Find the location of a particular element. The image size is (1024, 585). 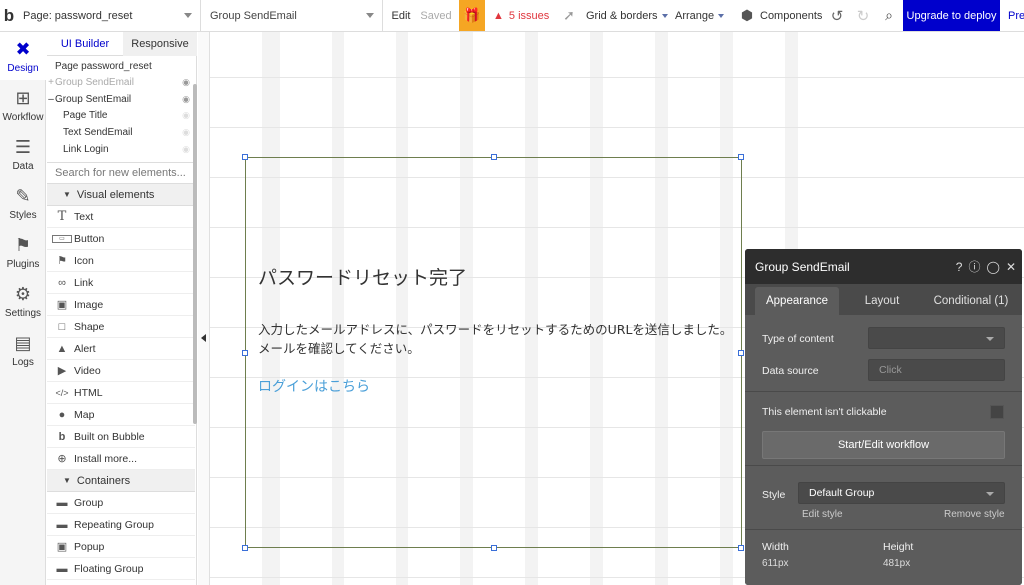

collapse-icon: – is located at coordinates (51, 99).